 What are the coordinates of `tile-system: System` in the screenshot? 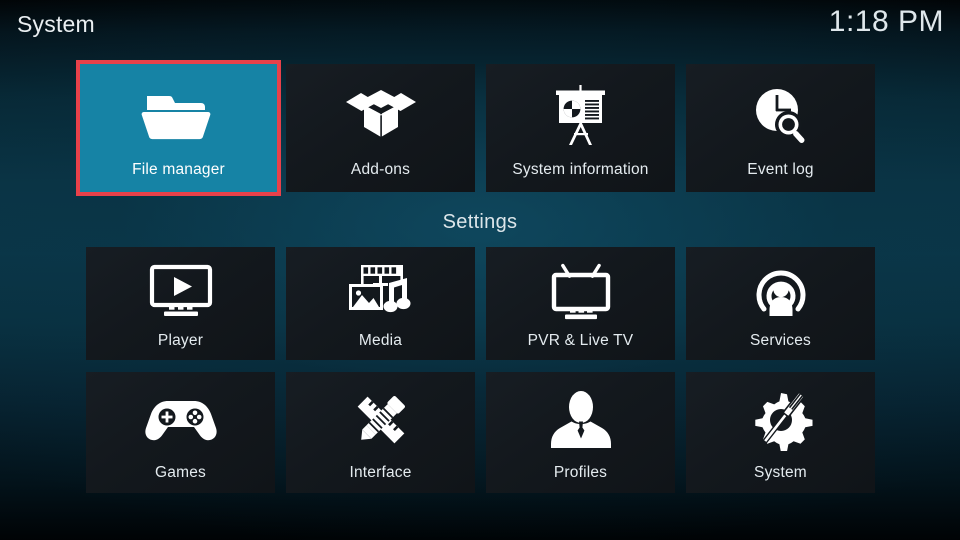 It's located at (780, 432).